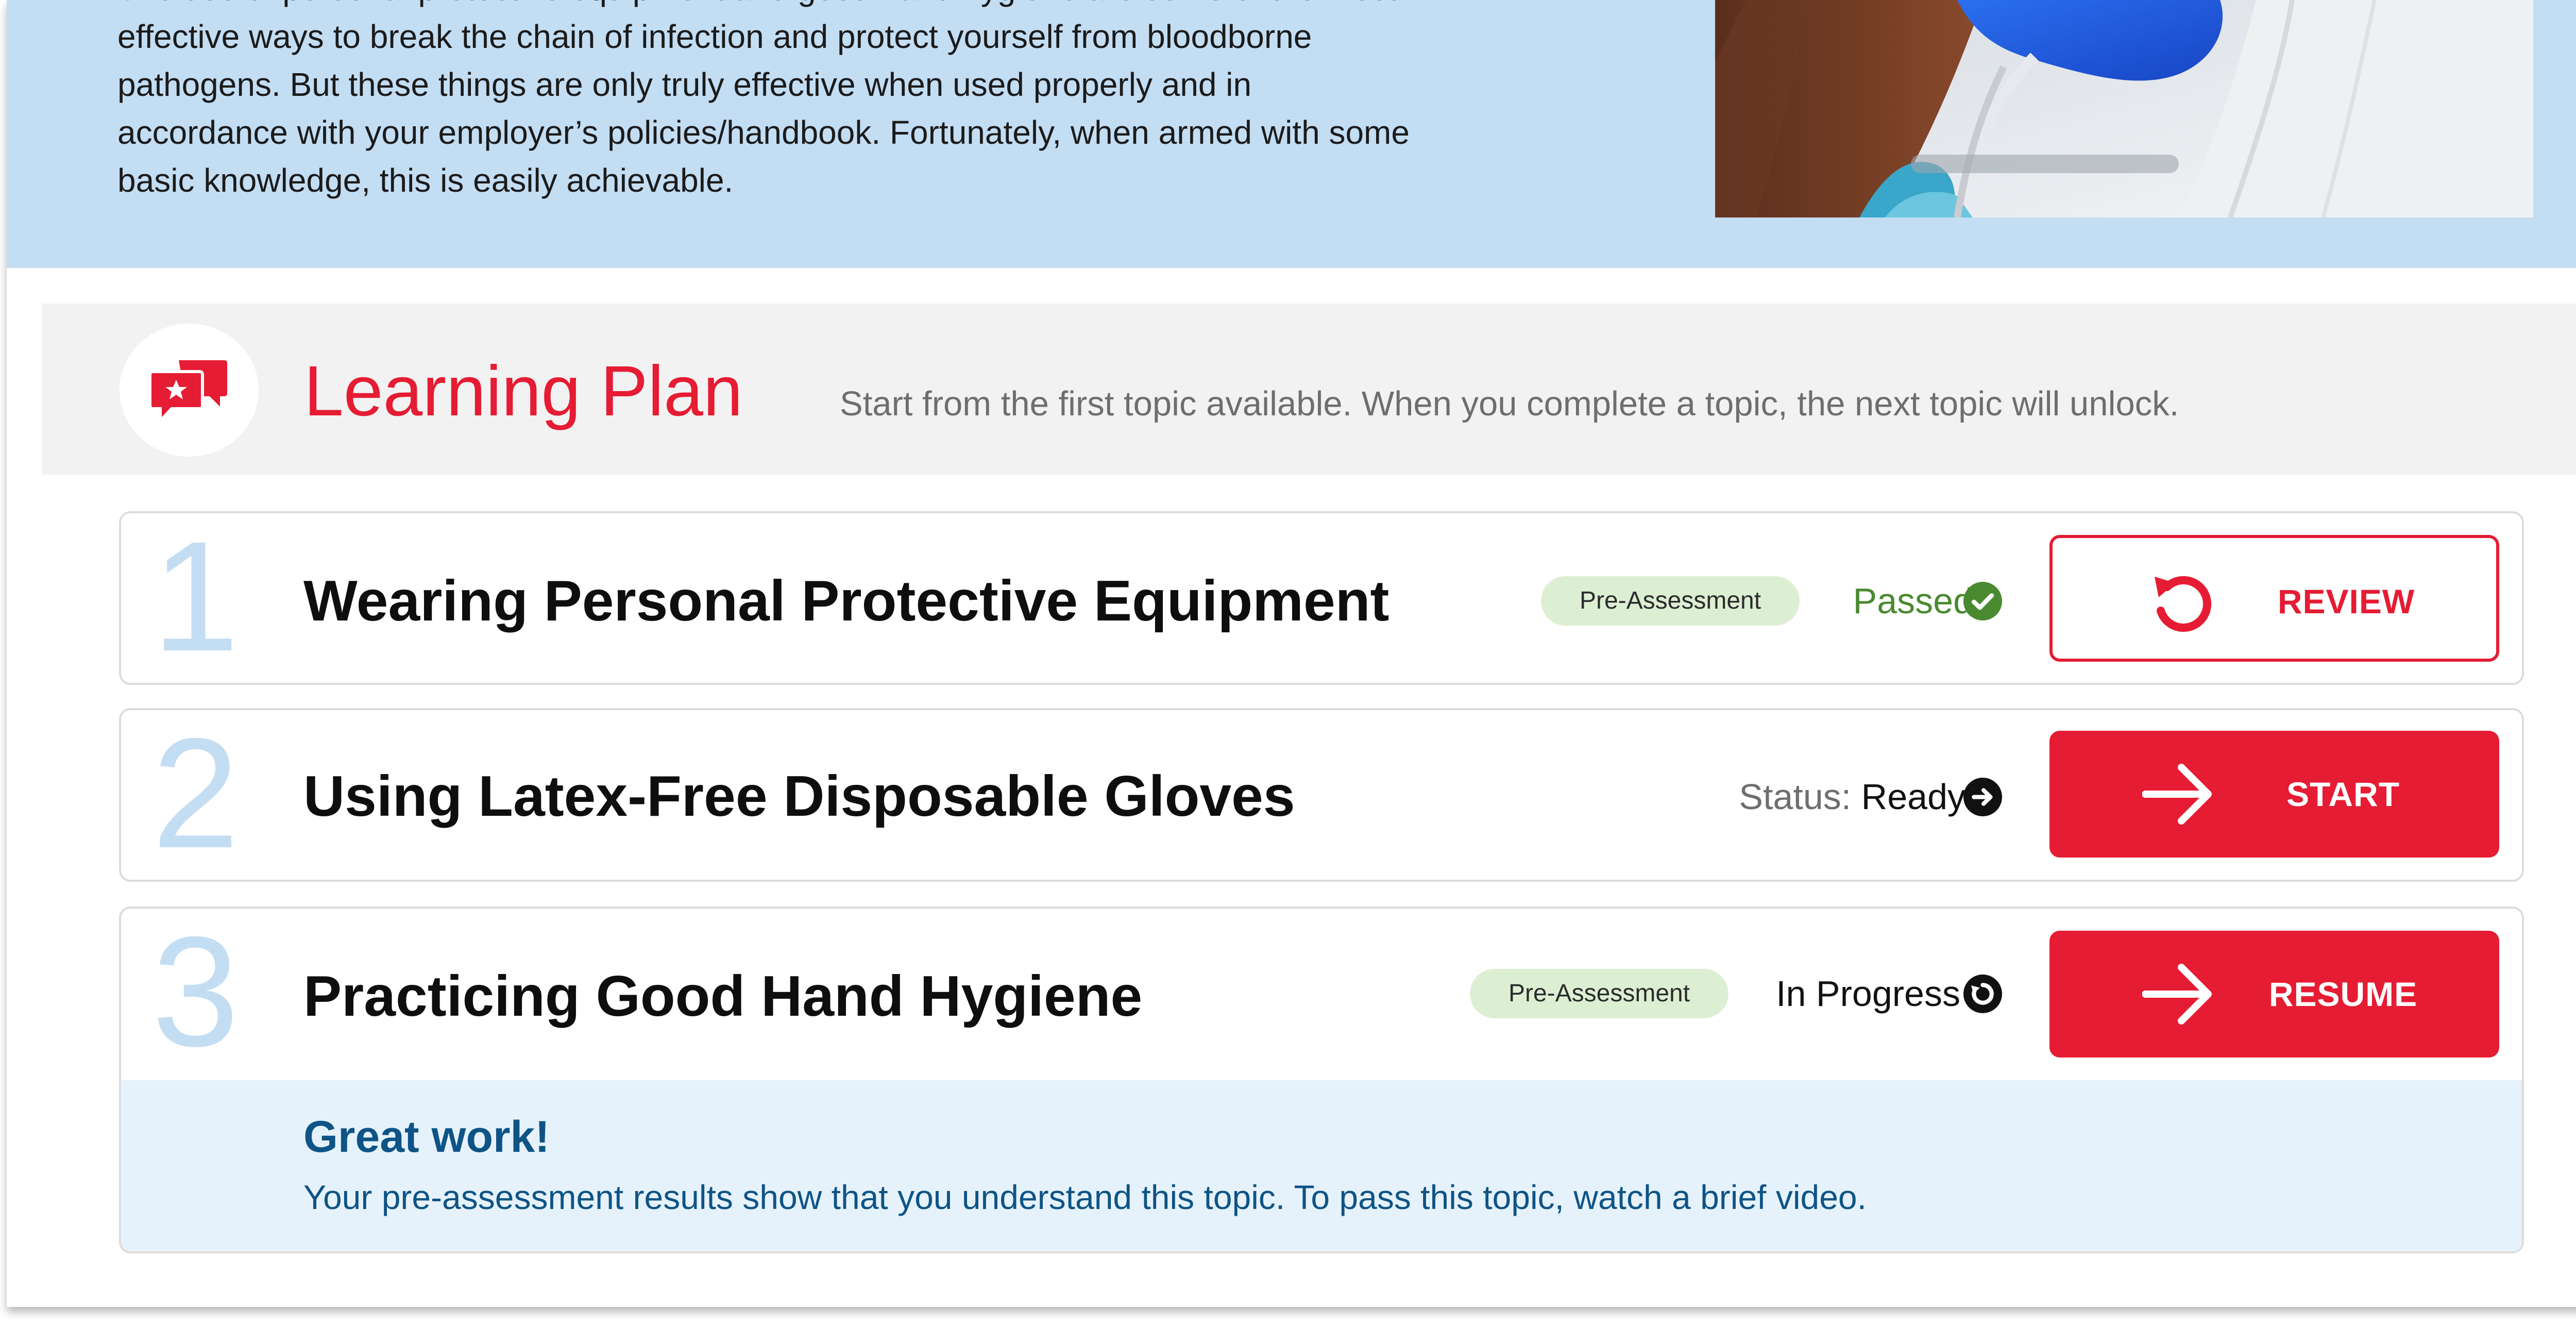 The width and height of the screenshot is (2576, 1326). Describe the element at coordinates (846, 601) in the screenshot. I see `topic-title: Wearing Personal Protective Equipment` at that location.